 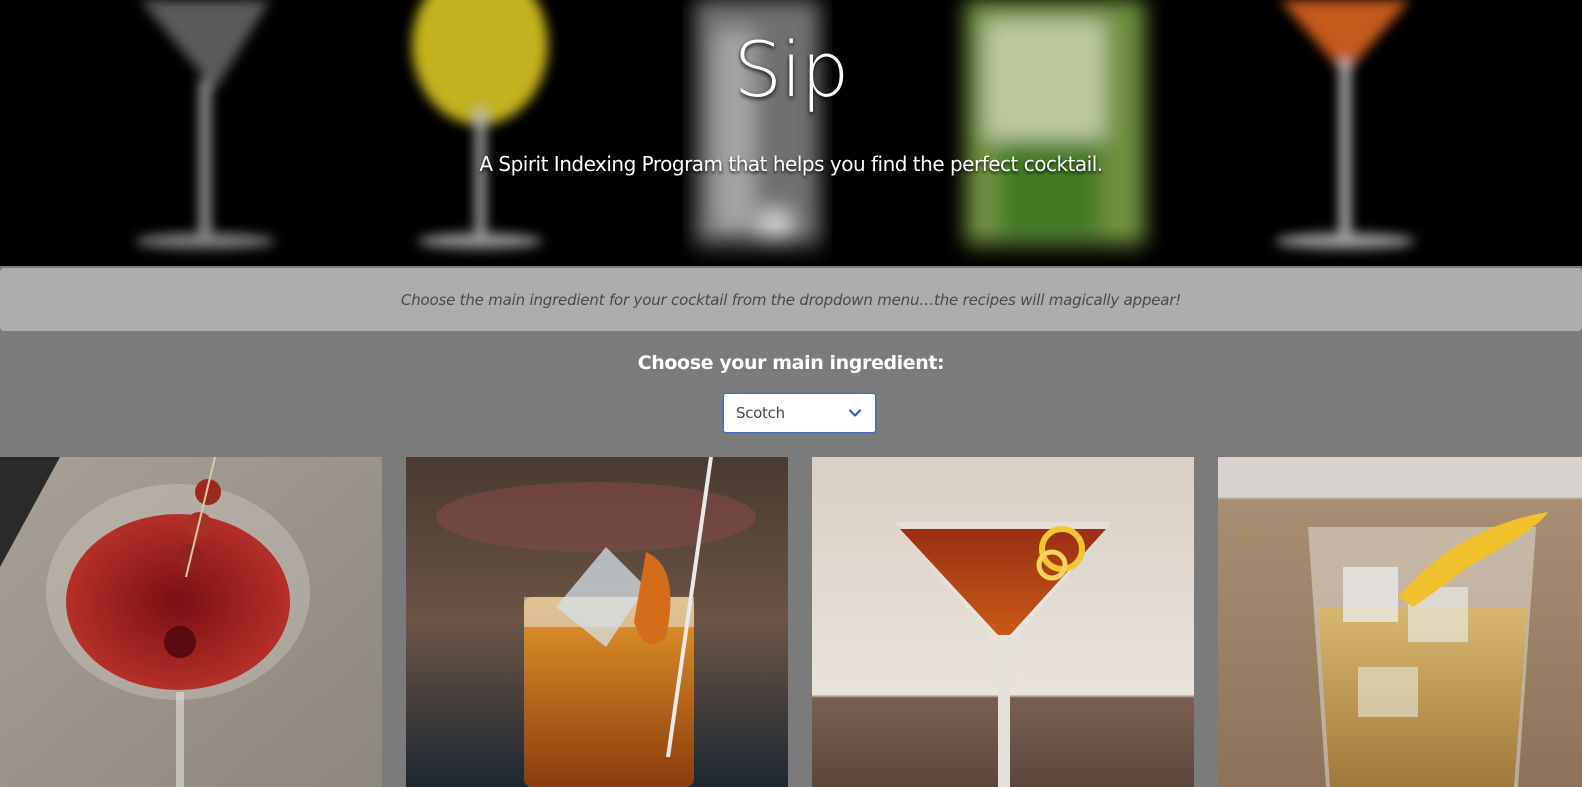 I want to click on ingredient-selected-value: Scotch, so click(x=760, y=413).